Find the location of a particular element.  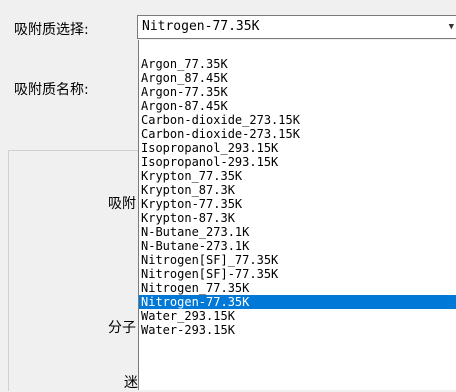

dropdown-option: Argon-77.35K is located at coordinates (297, 92).